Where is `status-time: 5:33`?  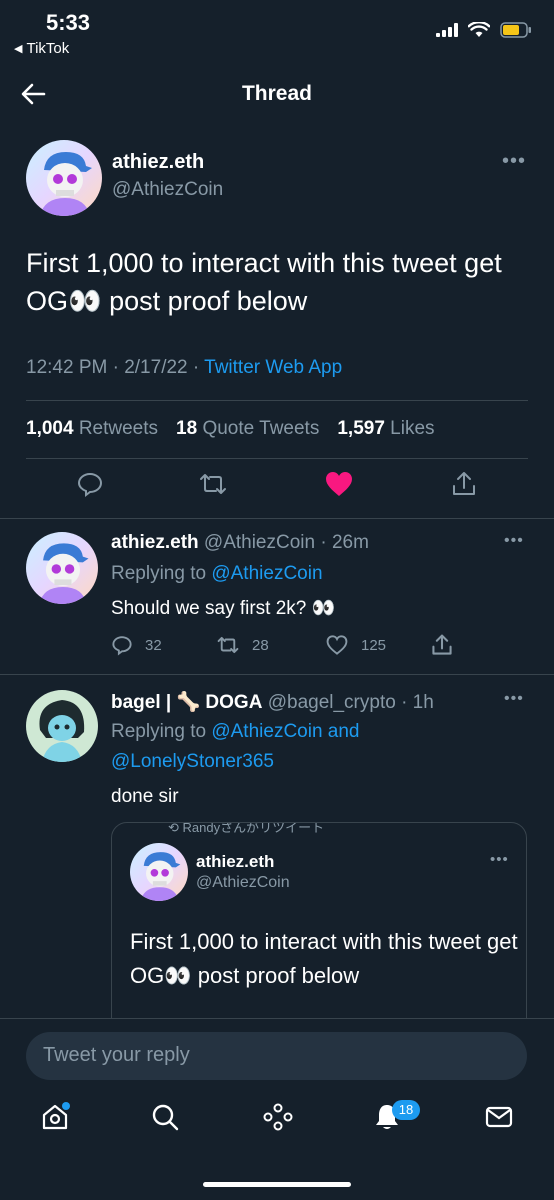
status-time: 5:33 is located at coordinates (68, 22).